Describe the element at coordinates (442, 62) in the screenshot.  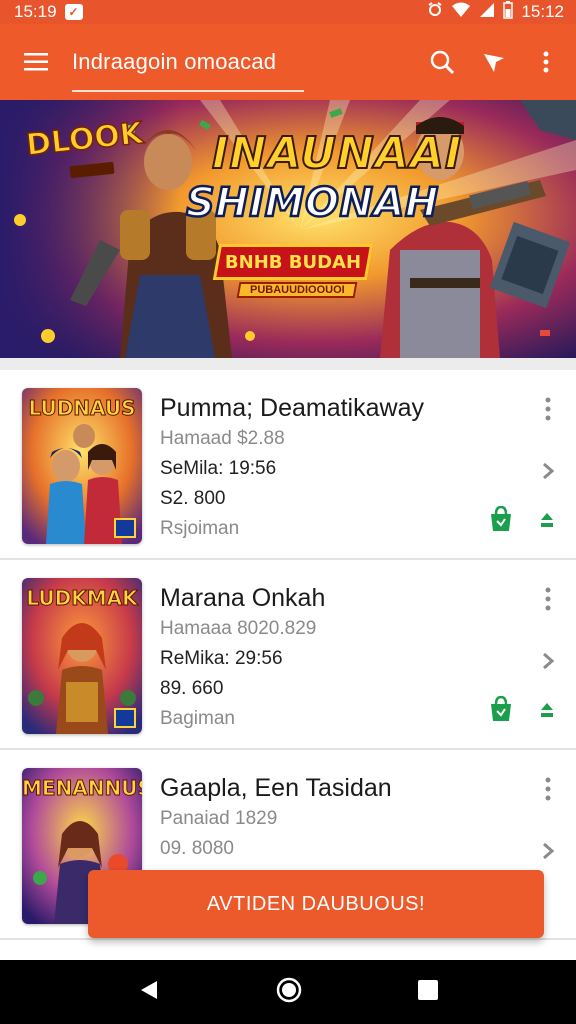
I see `search-icon` at that location.